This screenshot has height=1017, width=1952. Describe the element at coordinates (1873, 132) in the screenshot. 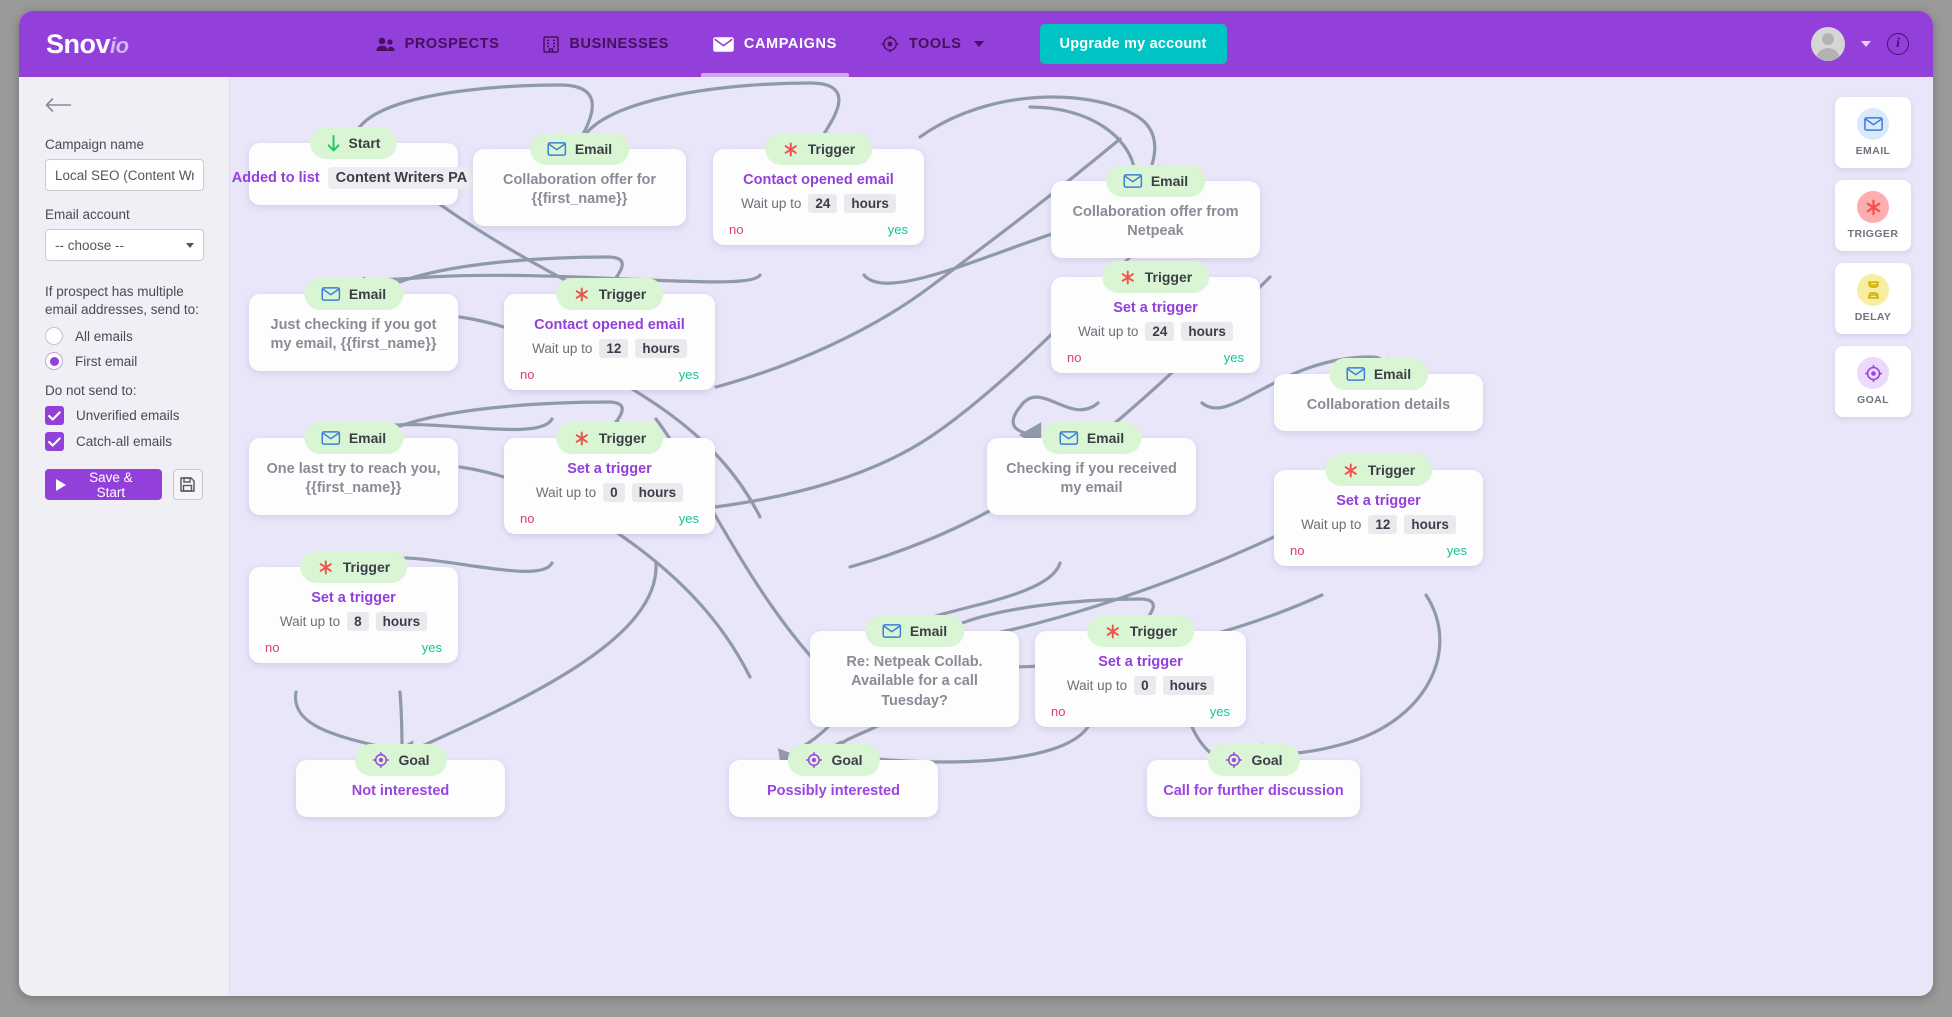

I see `palette-email-button: EMAIL` at that location.